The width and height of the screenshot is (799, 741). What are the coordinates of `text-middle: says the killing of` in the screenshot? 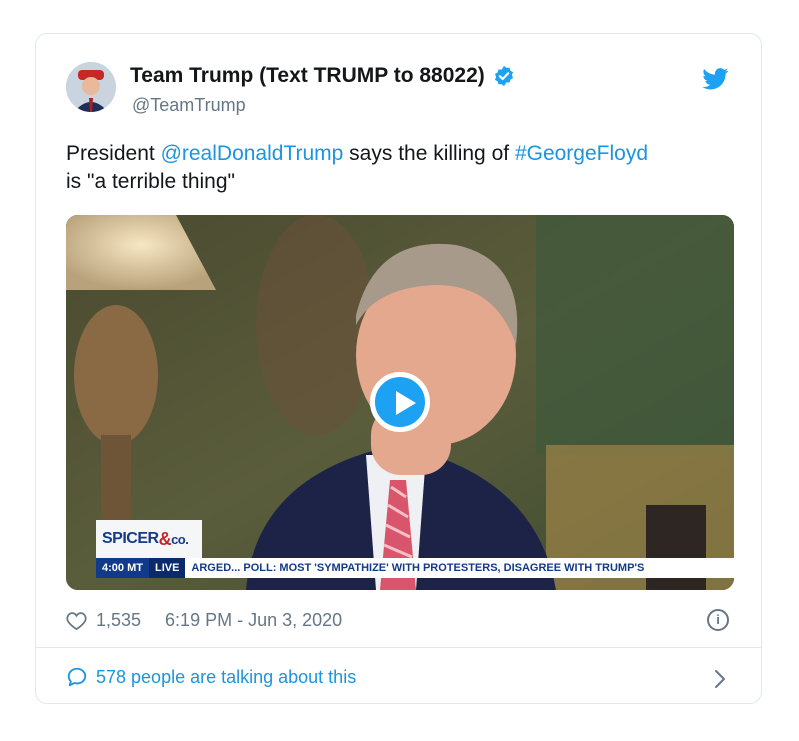 It's located at (429, 153).